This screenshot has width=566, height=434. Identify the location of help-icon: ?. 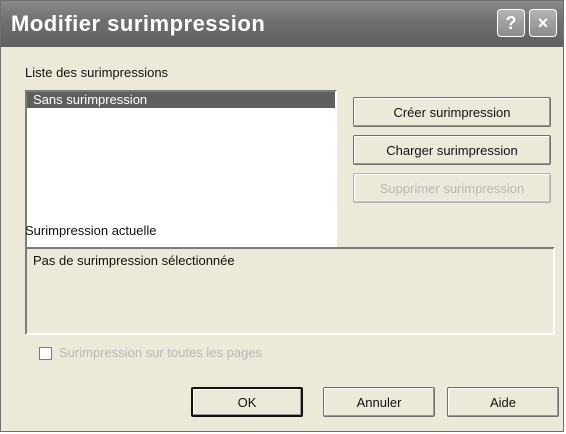
(511, 23).